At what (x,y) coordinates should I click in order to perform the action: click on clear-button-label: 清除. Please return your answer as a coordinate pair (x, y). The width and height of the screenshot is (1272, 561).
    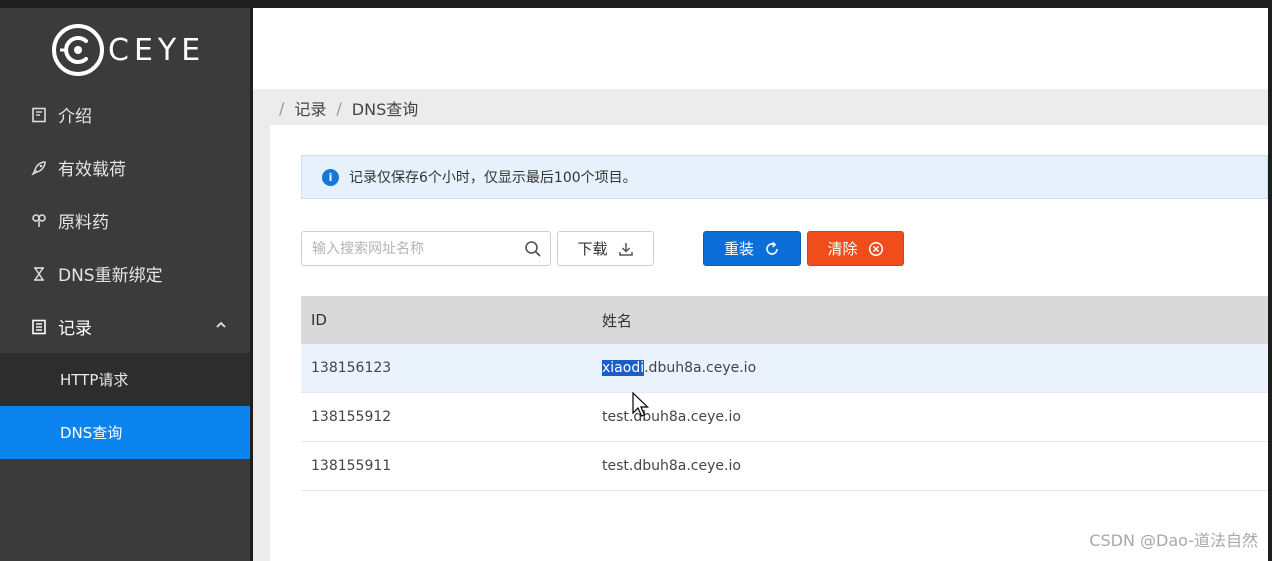
    Looking at the image, I should click on (842, 249).